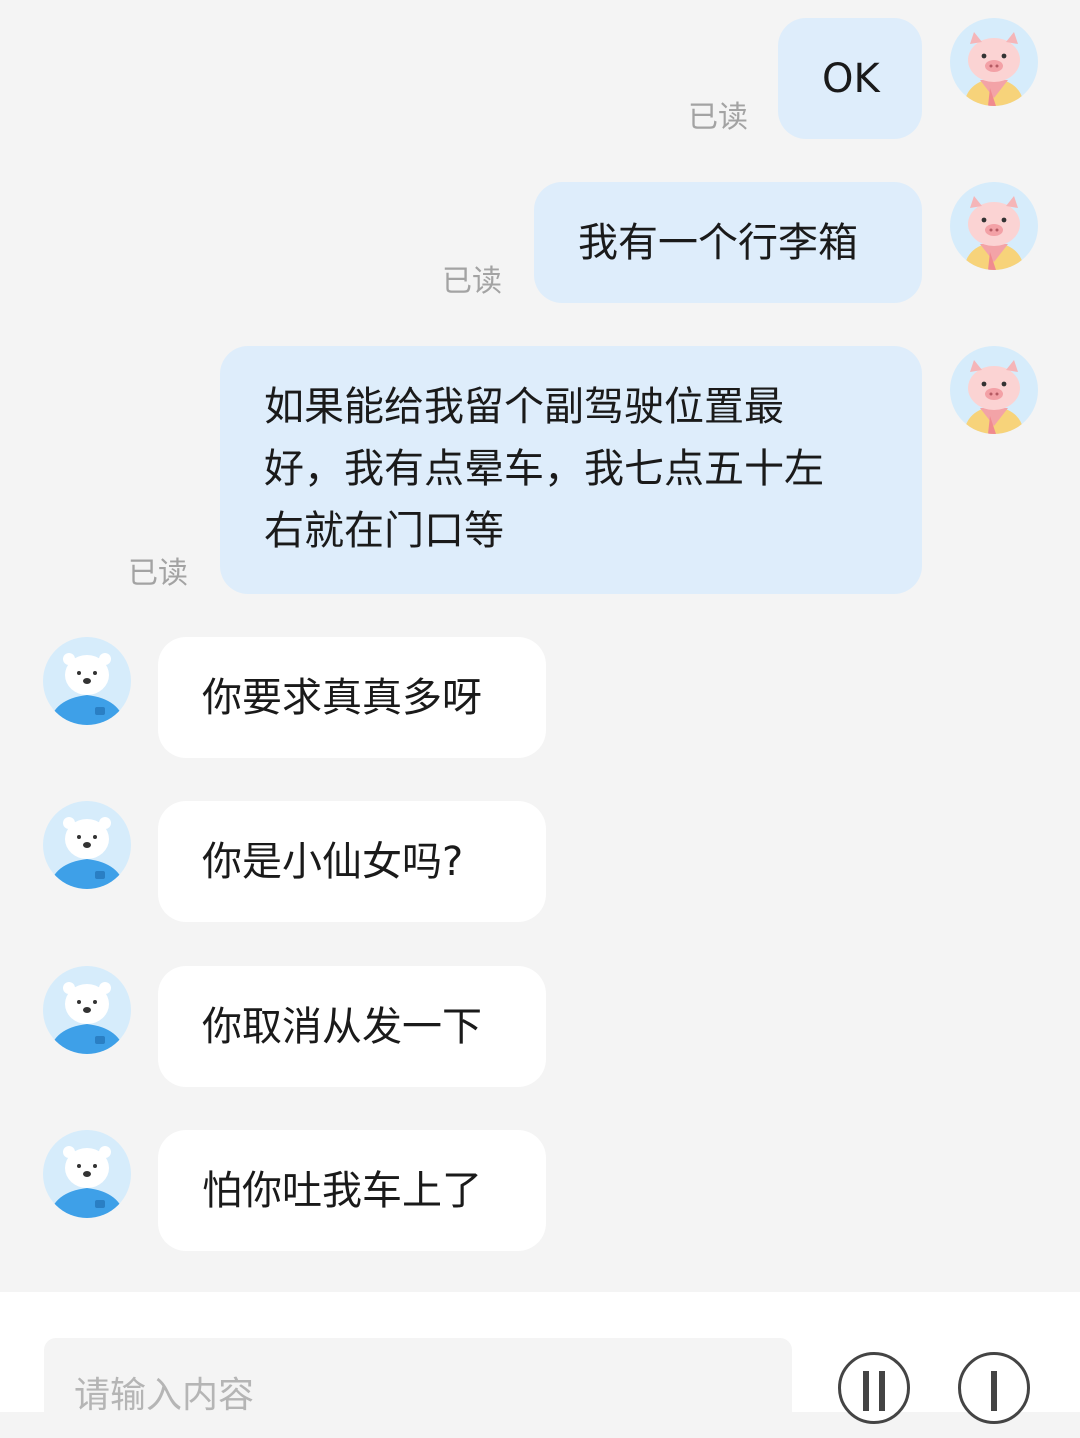 This screenshot has width=1080, height=1438. I want to click on voice-icon, so click(874, 1388).